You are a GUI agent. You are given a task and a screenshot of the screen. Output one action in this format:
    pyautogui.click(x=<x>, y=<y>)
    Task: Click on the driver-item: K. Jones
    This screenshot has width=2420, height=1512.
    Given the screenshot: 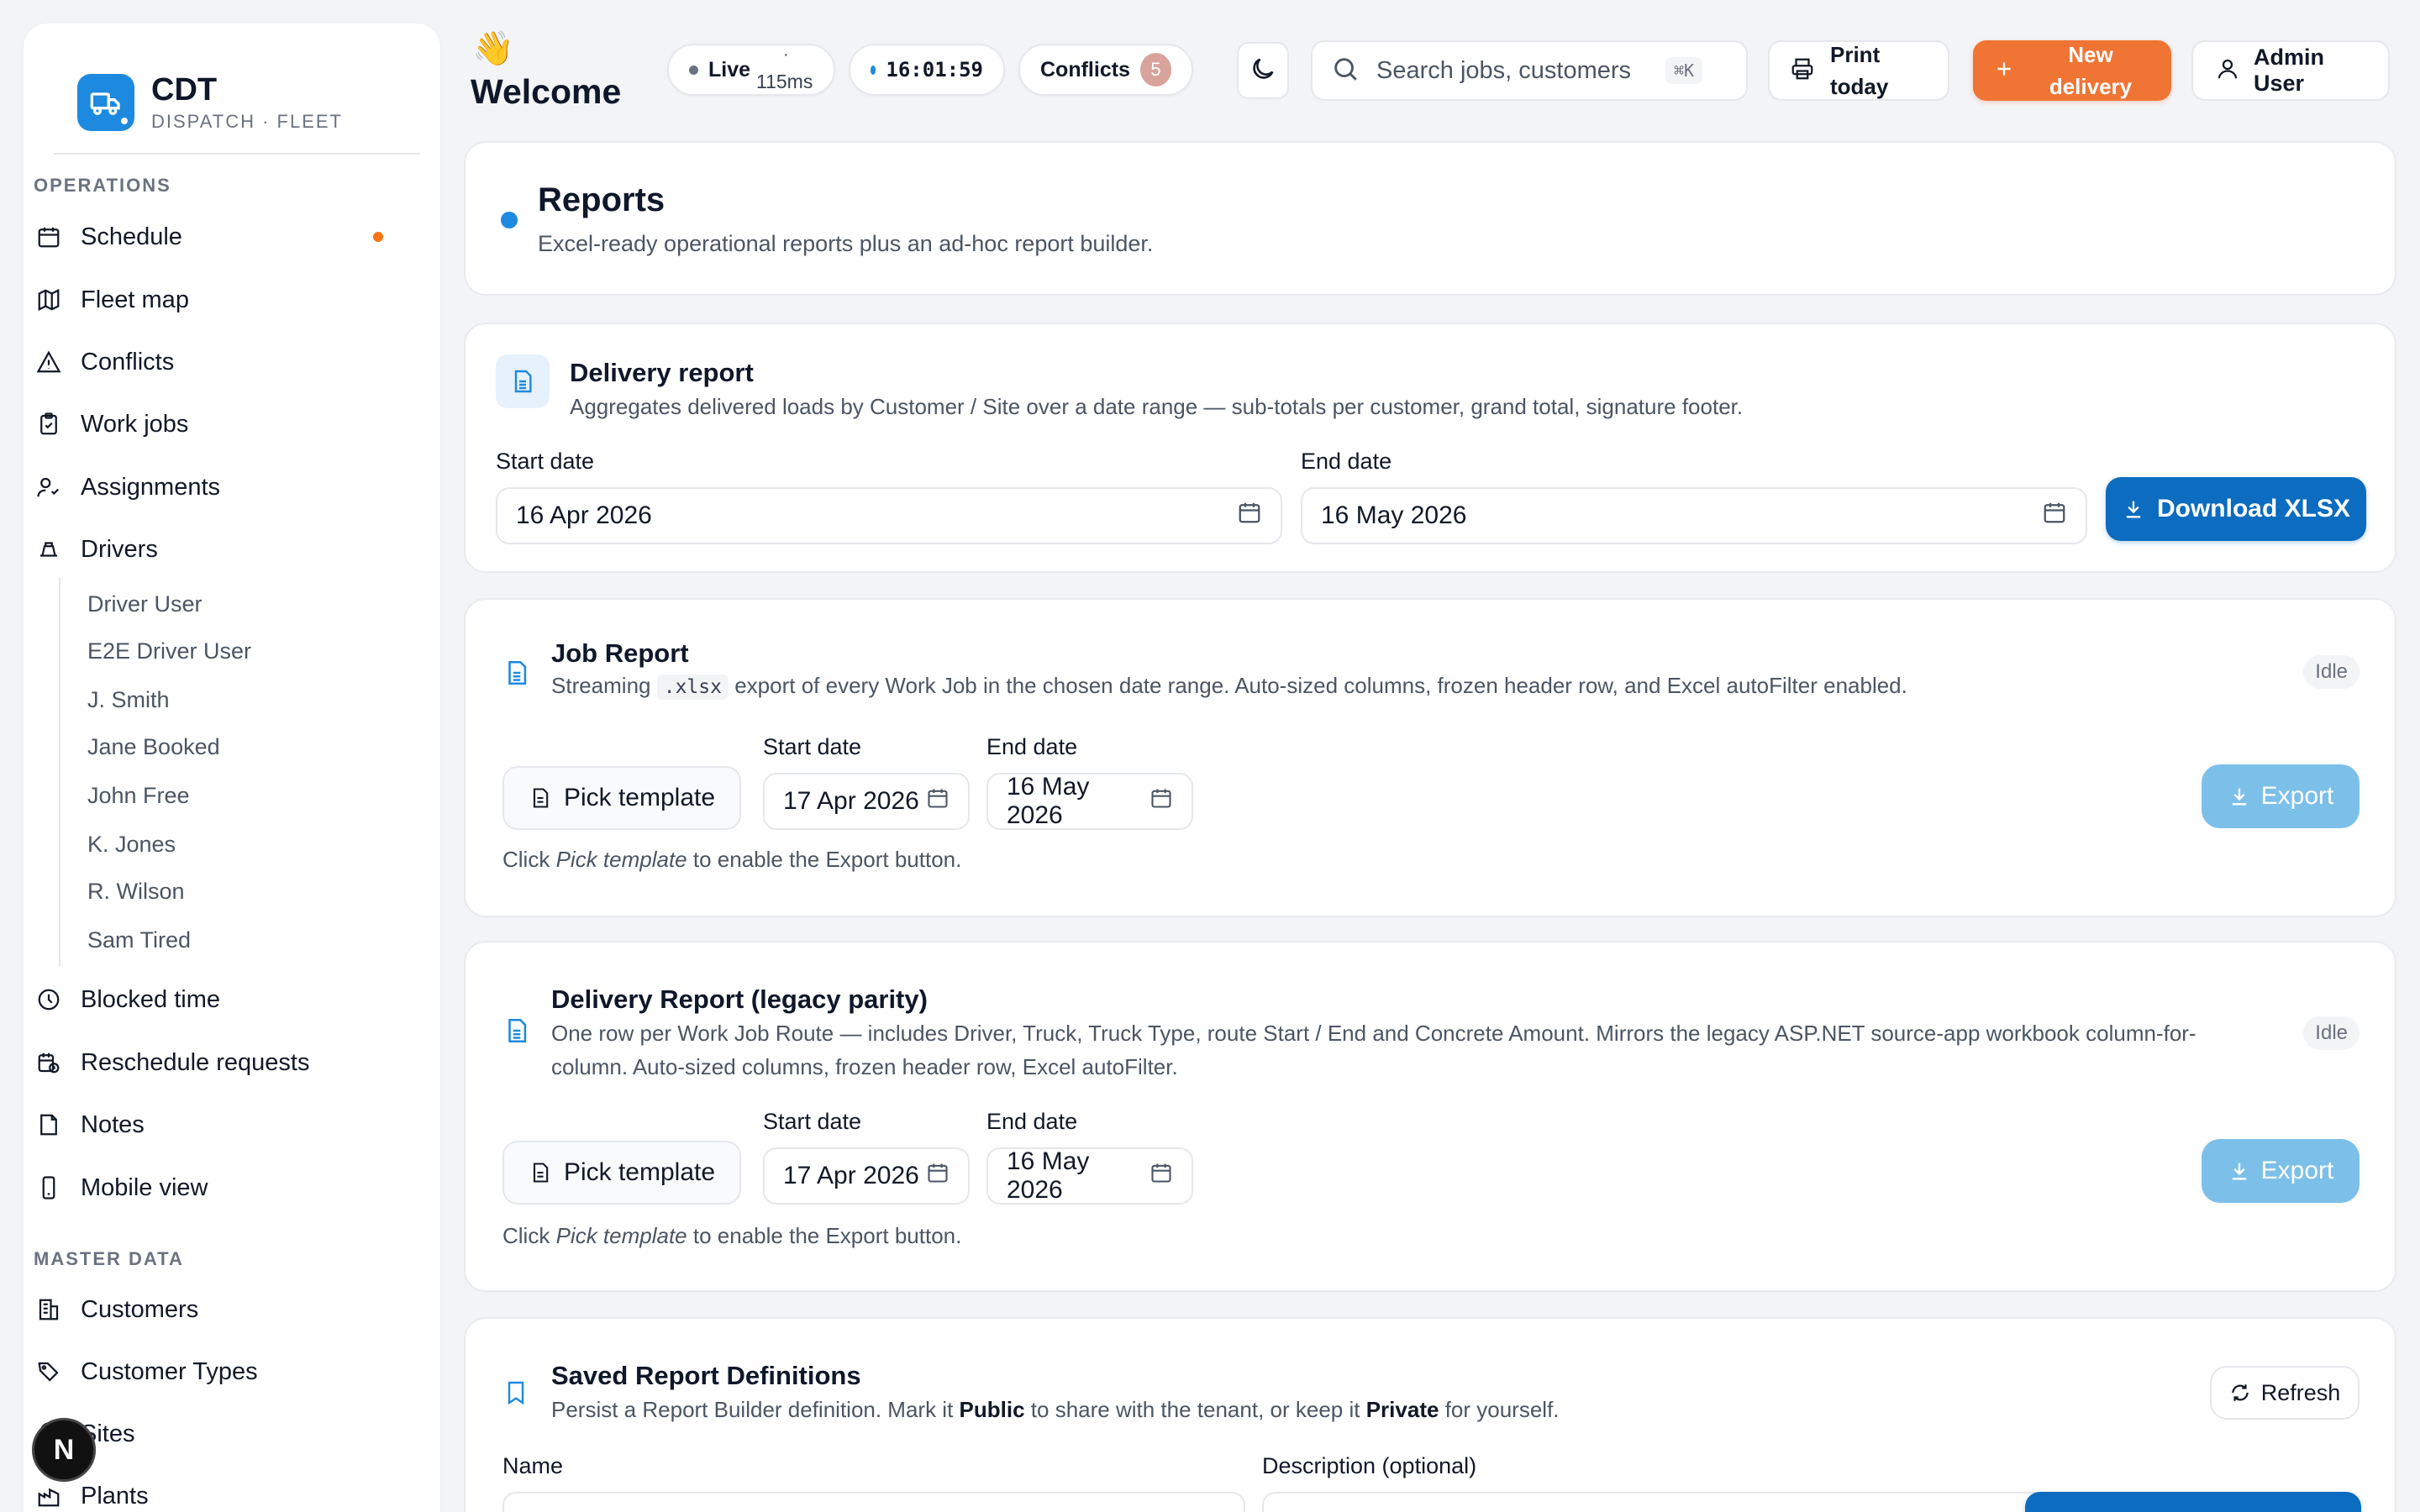 What is the action you would take?
    pyautogui.click(x=131, y=845)
    